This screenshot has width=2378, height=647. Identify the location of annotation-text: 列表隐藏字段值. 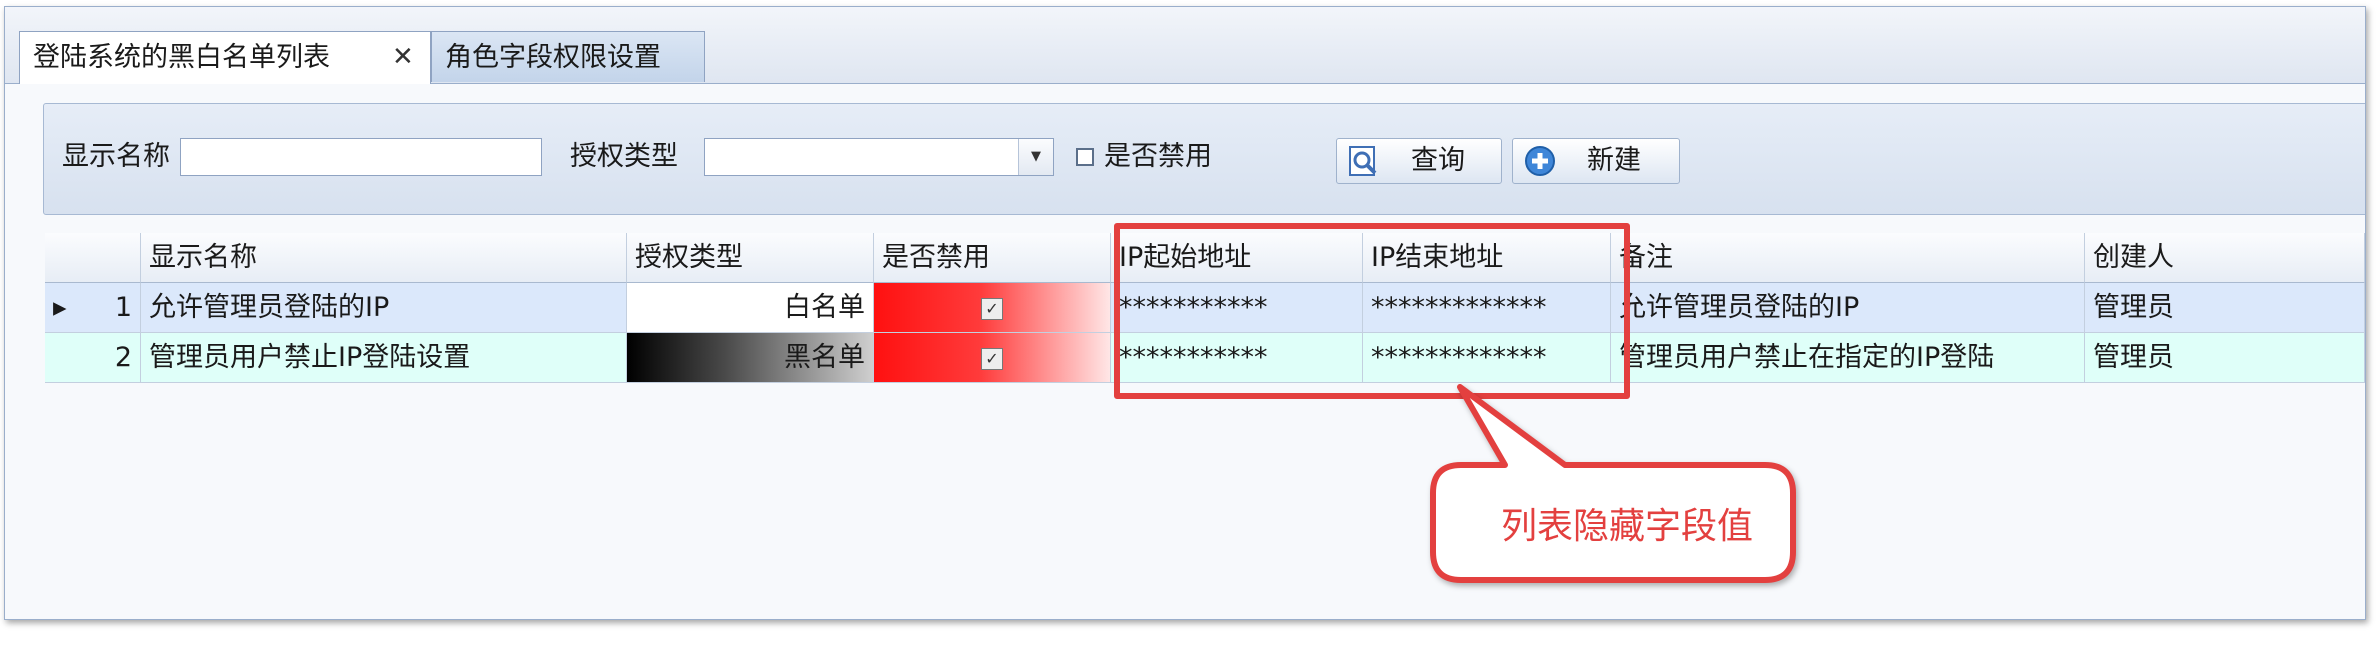
(1626, 526).